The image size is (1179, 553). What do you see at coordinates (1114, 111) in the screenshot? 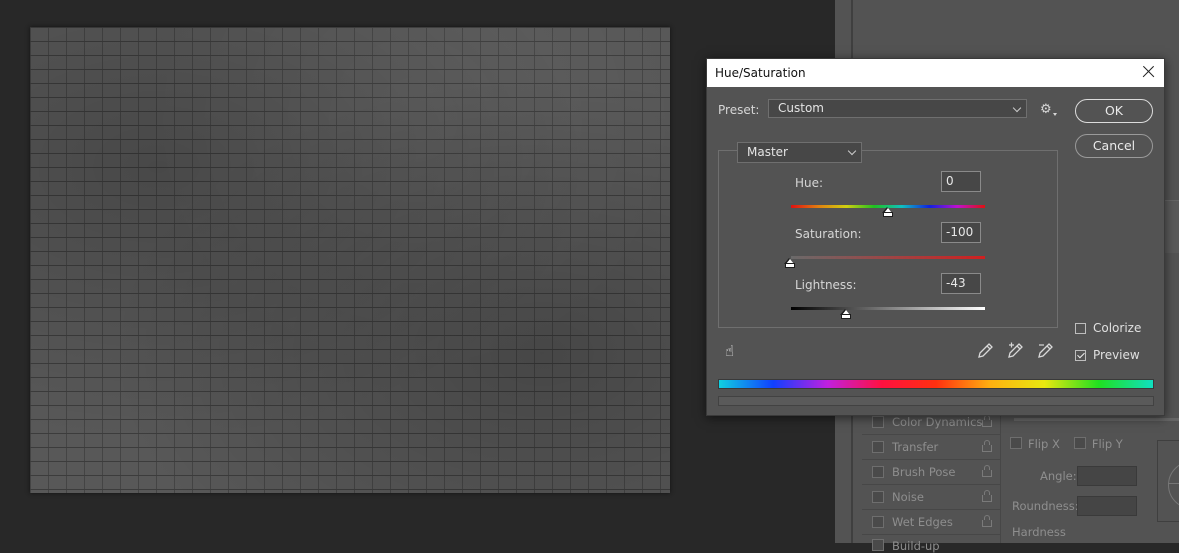
I see `ok-button: OK` at bounding box center [1114, 111].